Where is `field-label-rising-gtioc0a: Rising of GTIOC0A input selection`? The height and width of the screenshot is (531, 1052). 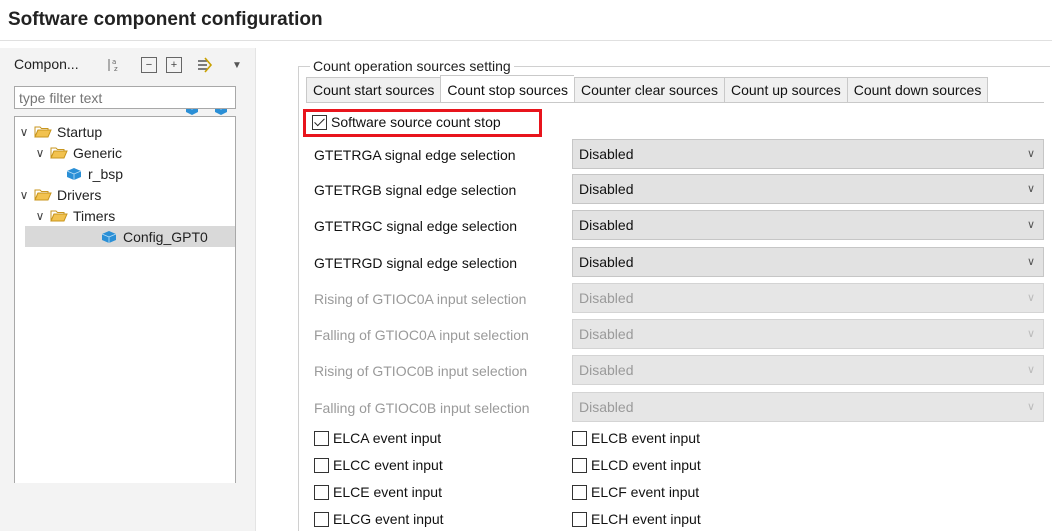 field-label-rising-gtioc0a: Rising of GTIOC0A input selection is located at coordinates (420, 299).